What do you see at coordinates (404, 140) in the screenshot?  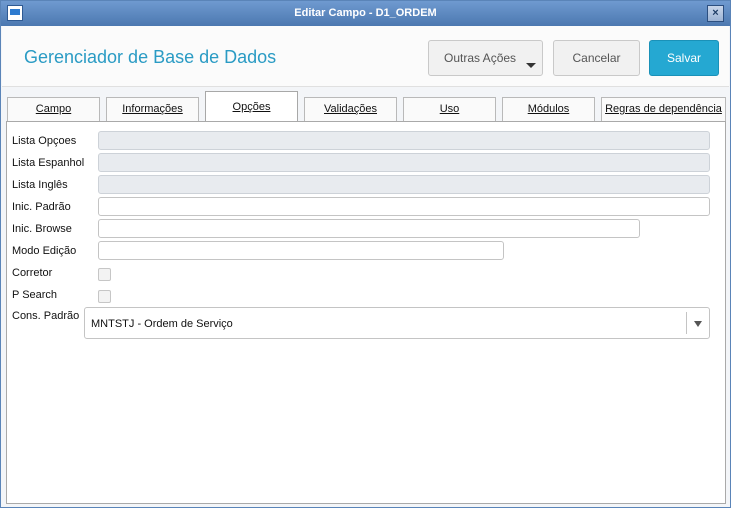 I see `lista-opcoes-field` at bounding box center [404, 140].